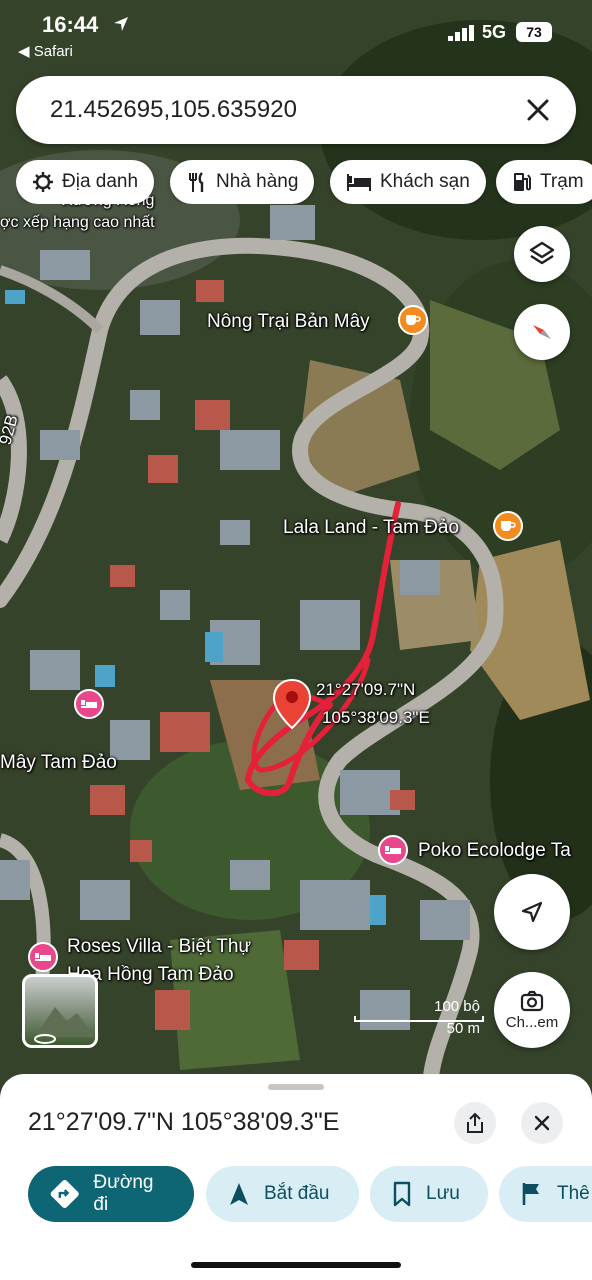 The image size is (592, 1280). I want to click on place-coordinates: 21°27'09.7"N 105°38'09.3"E, so click(184, 1122).